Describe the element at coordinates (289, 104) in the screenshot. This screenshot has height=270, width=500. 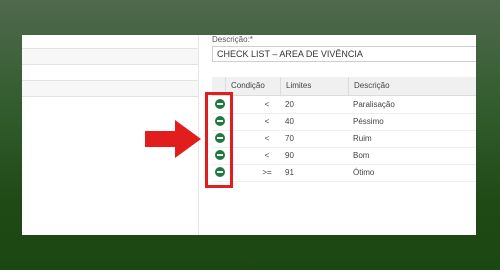
I see `cell-limit: 20` at that location.